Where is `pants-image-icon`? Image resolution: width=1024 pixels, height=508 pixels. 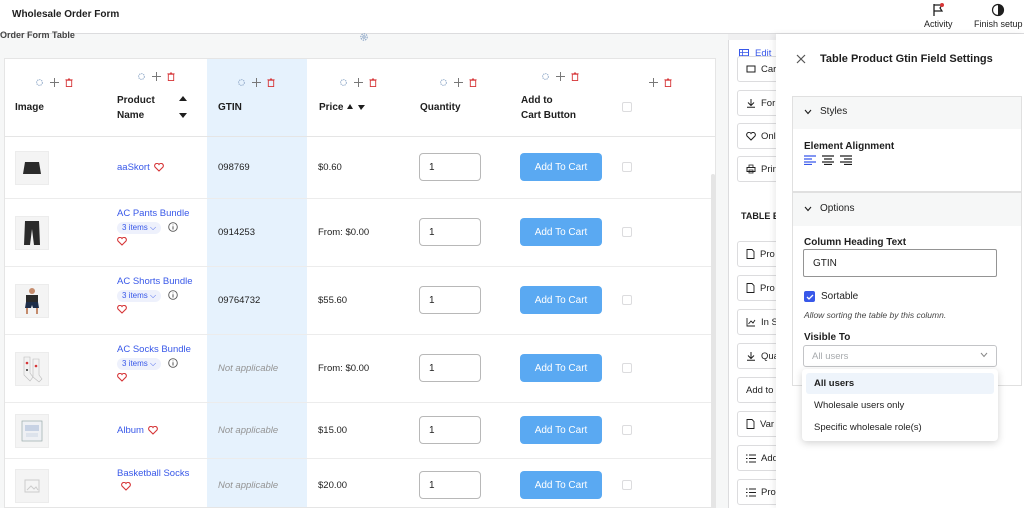
pants-image-icon is located at coordinates (32, 233).